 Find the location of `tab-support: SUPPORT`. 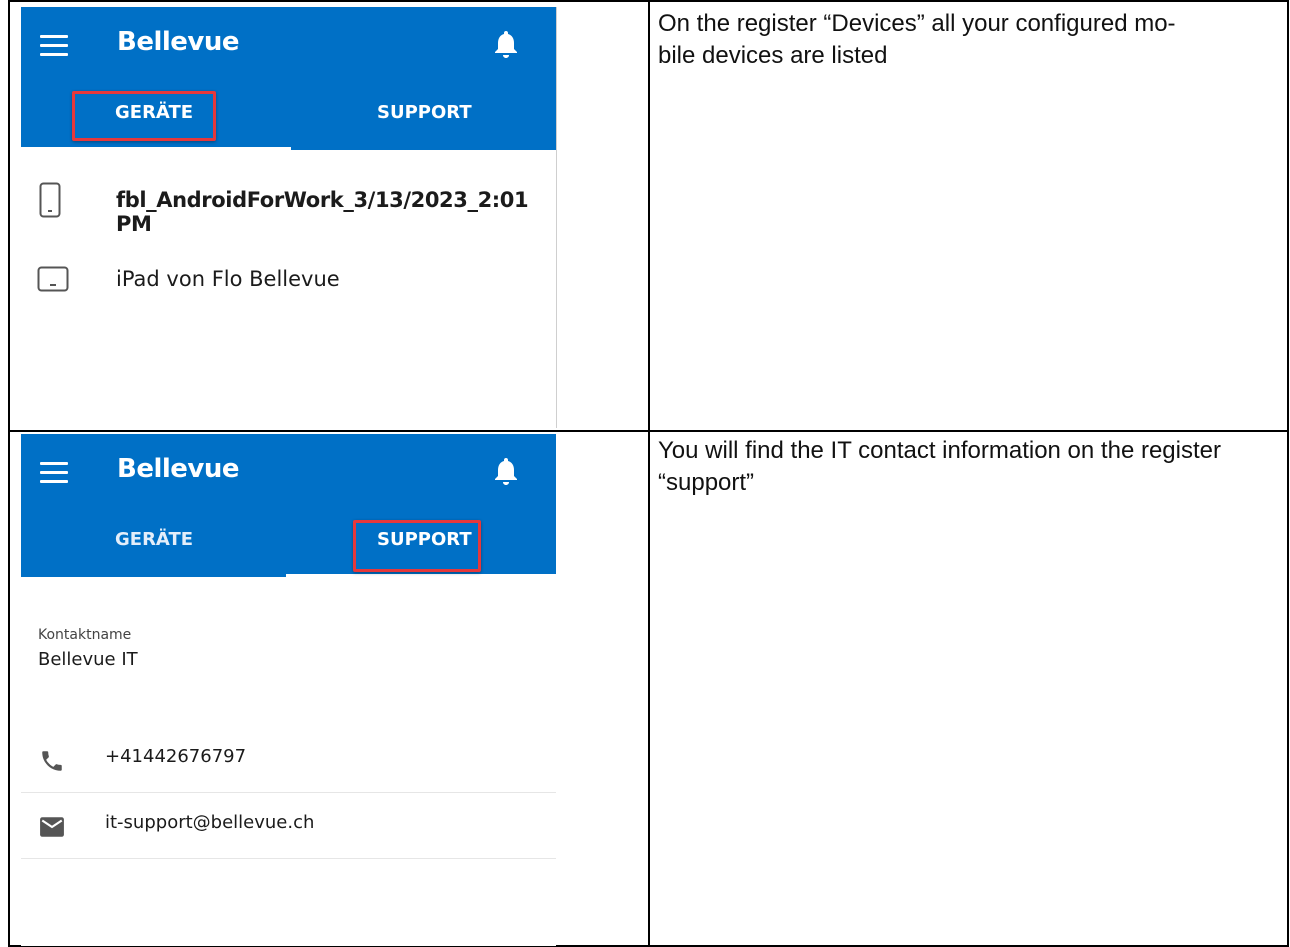

tab-support: SUPPORT is located at coordinates (424, 112).